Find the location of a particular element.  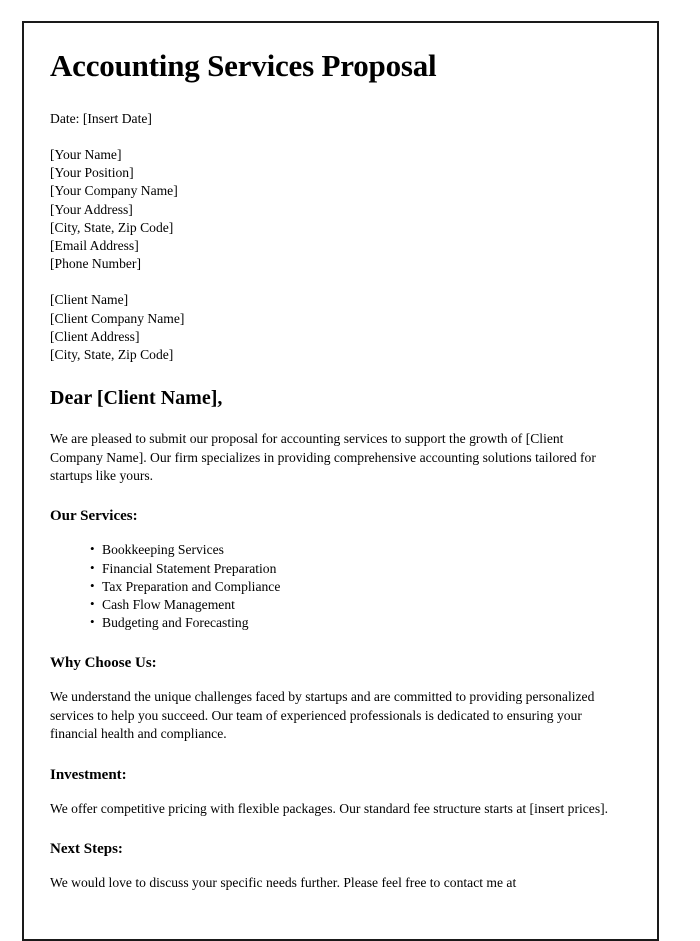

list-item: Tax Preparation and Compliance is located at coordinates (358, 586).